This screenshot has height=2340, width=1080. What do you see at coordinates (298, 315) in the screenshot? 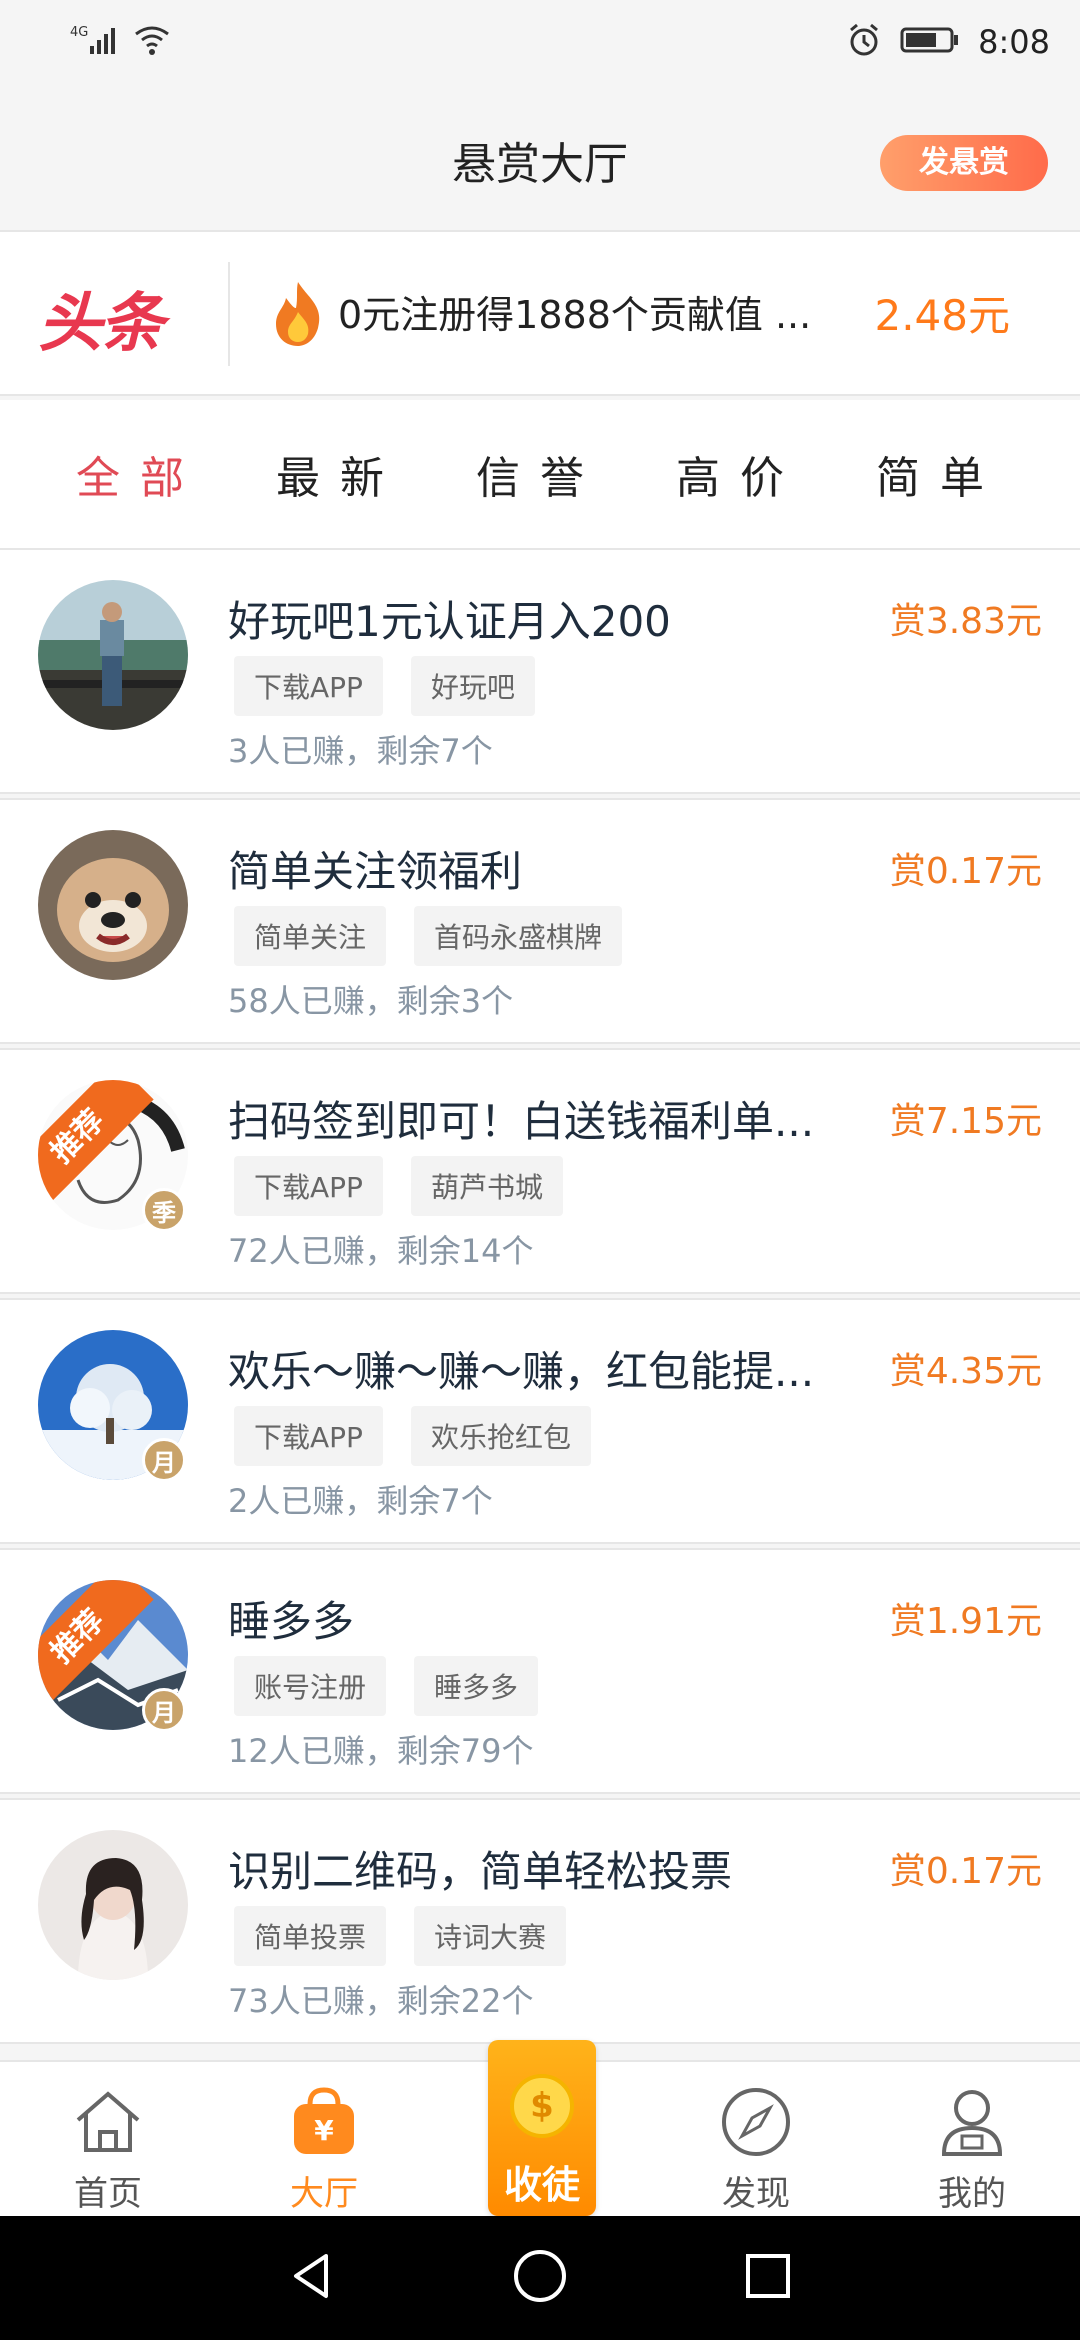
I see `fire-icon` at bounding box center [298, 315].